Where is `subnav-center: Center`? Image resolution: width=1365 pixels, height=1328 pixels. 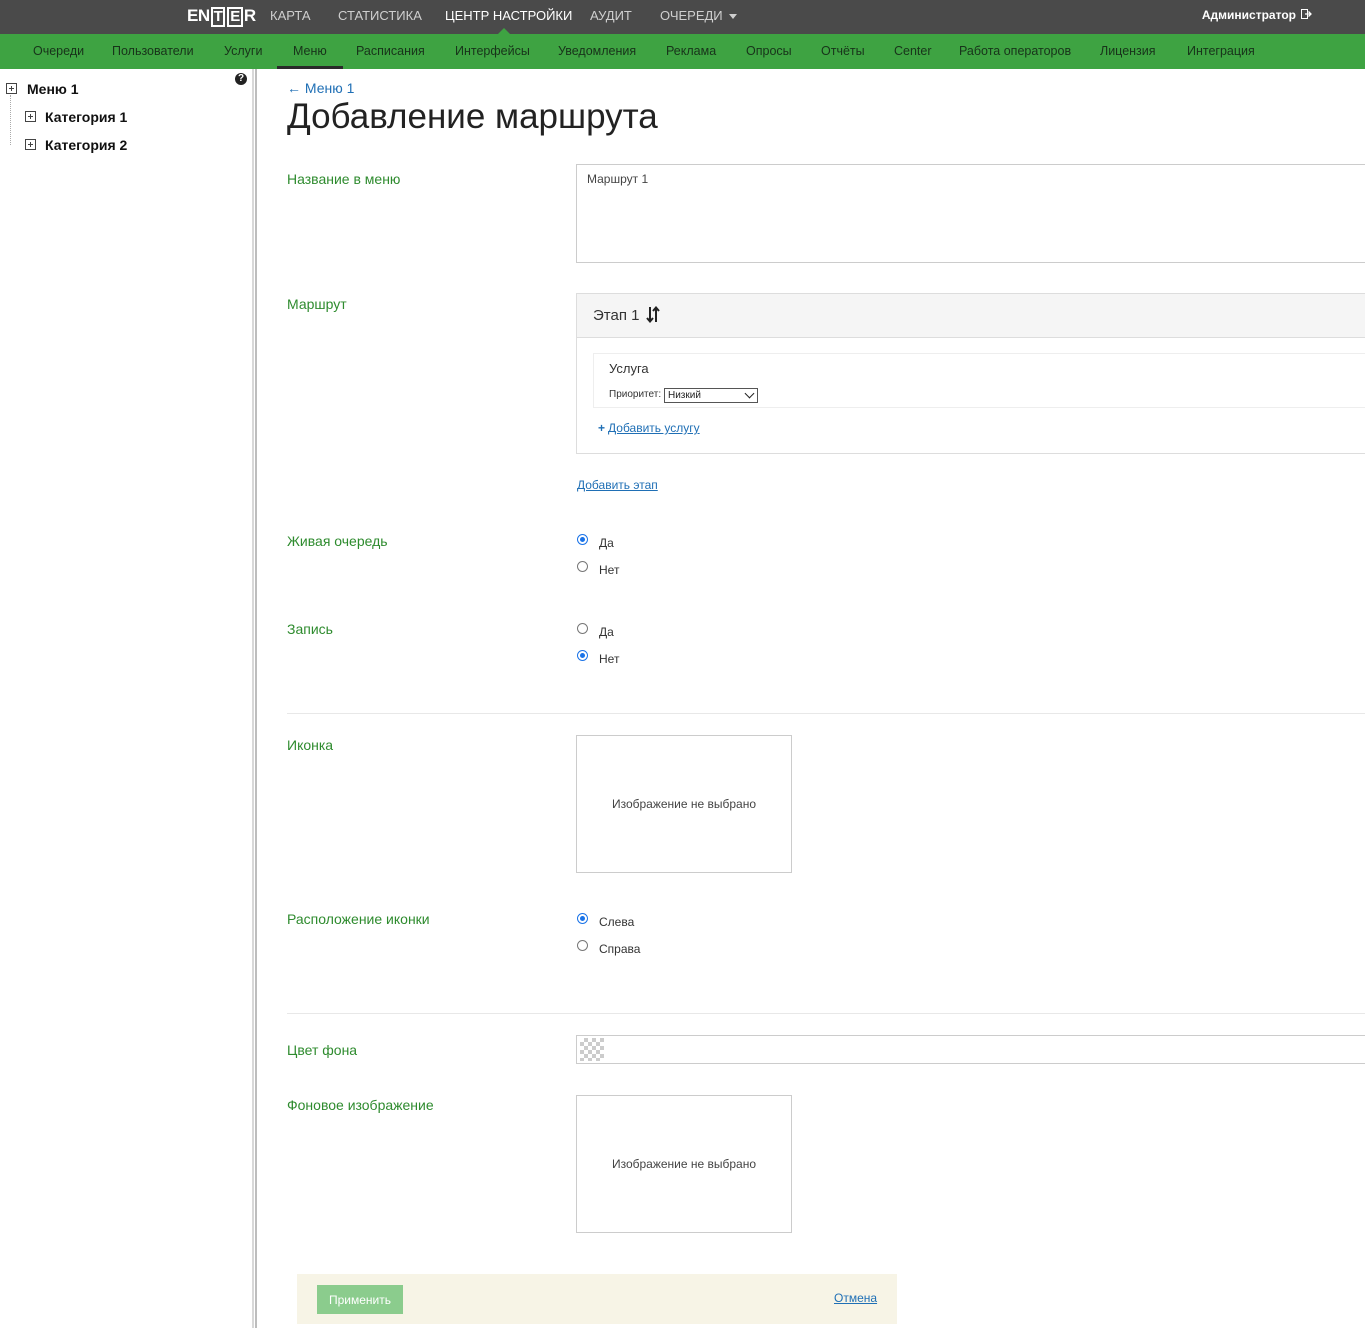 subnav-center: Center is located at coordinates (913, 51).